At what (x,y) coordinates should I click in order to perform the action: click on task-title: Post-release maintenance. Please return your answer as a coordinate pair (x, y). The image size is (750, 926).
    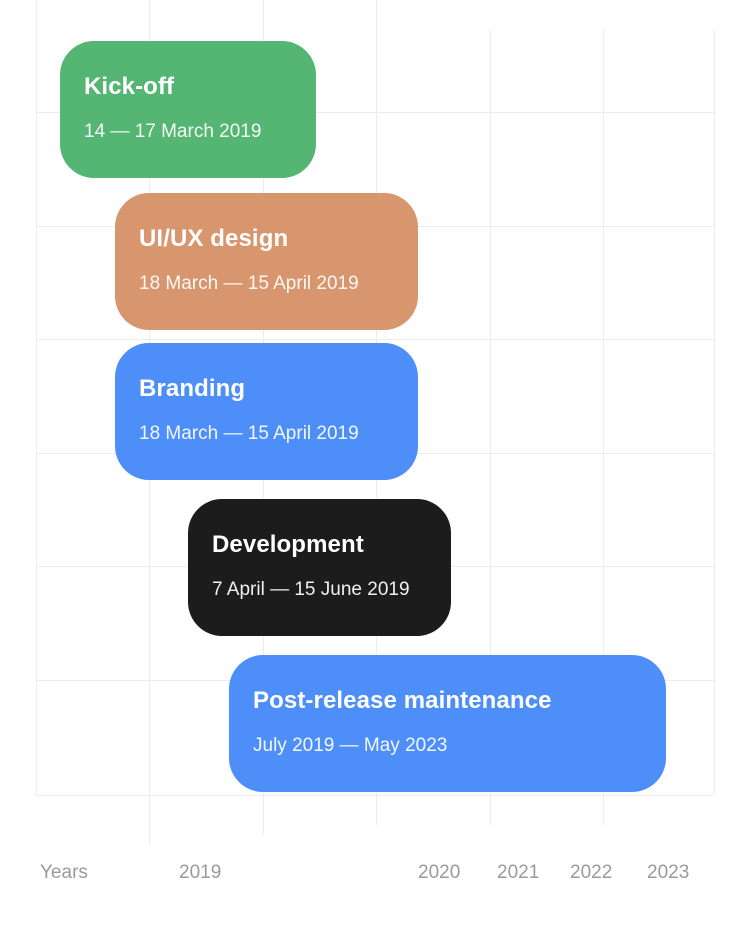
    Looking at the image, I should click on (402, 700).